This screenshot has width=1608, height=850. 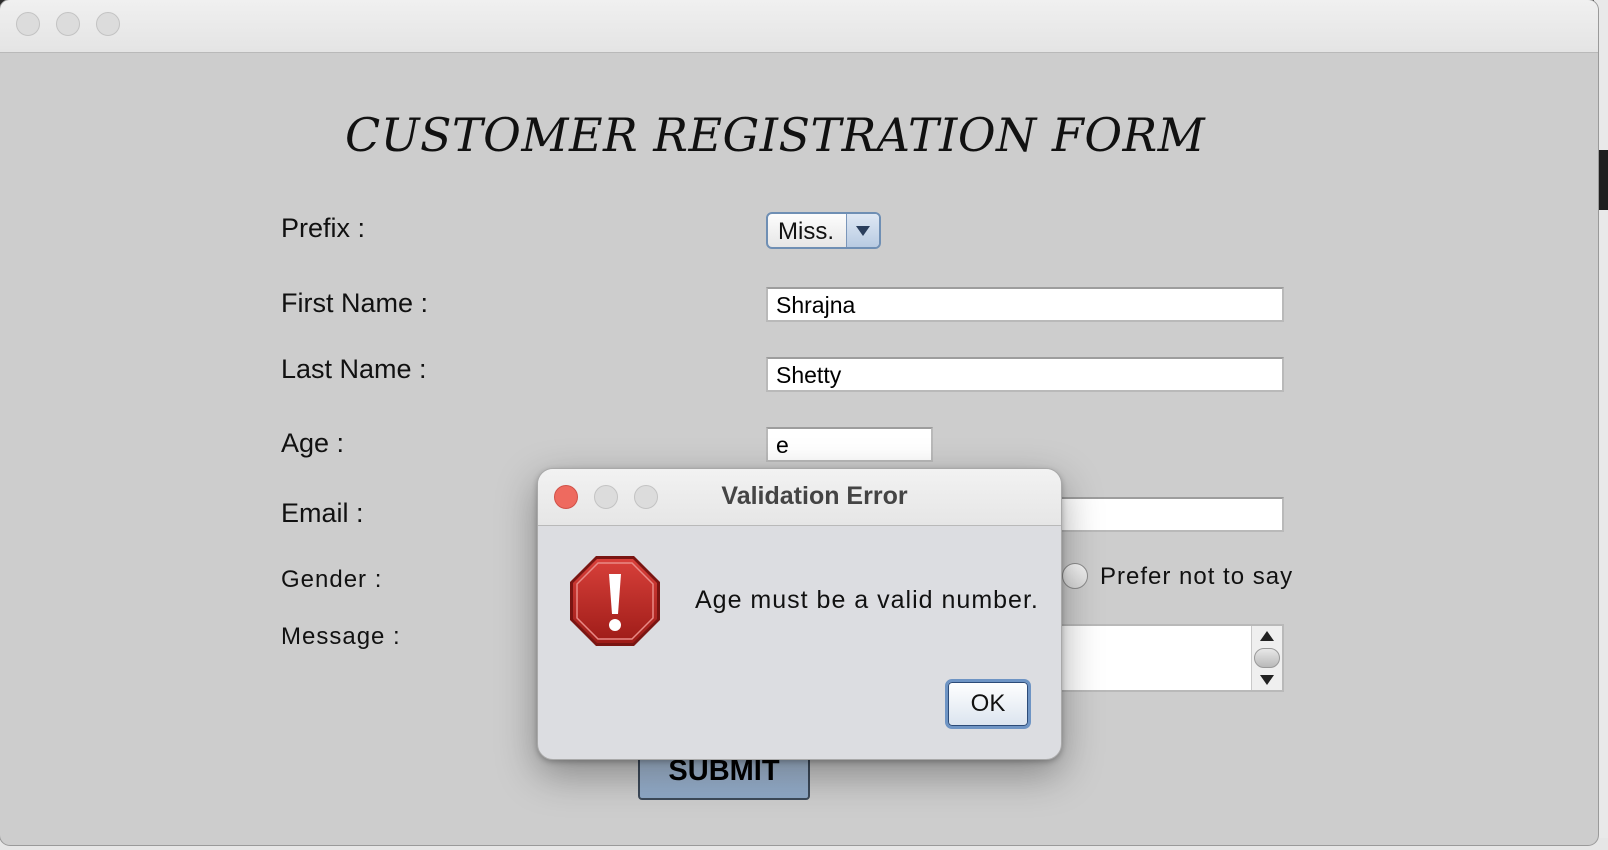 I want to click on scroll-up-icon, so click(x=1267, y=636).